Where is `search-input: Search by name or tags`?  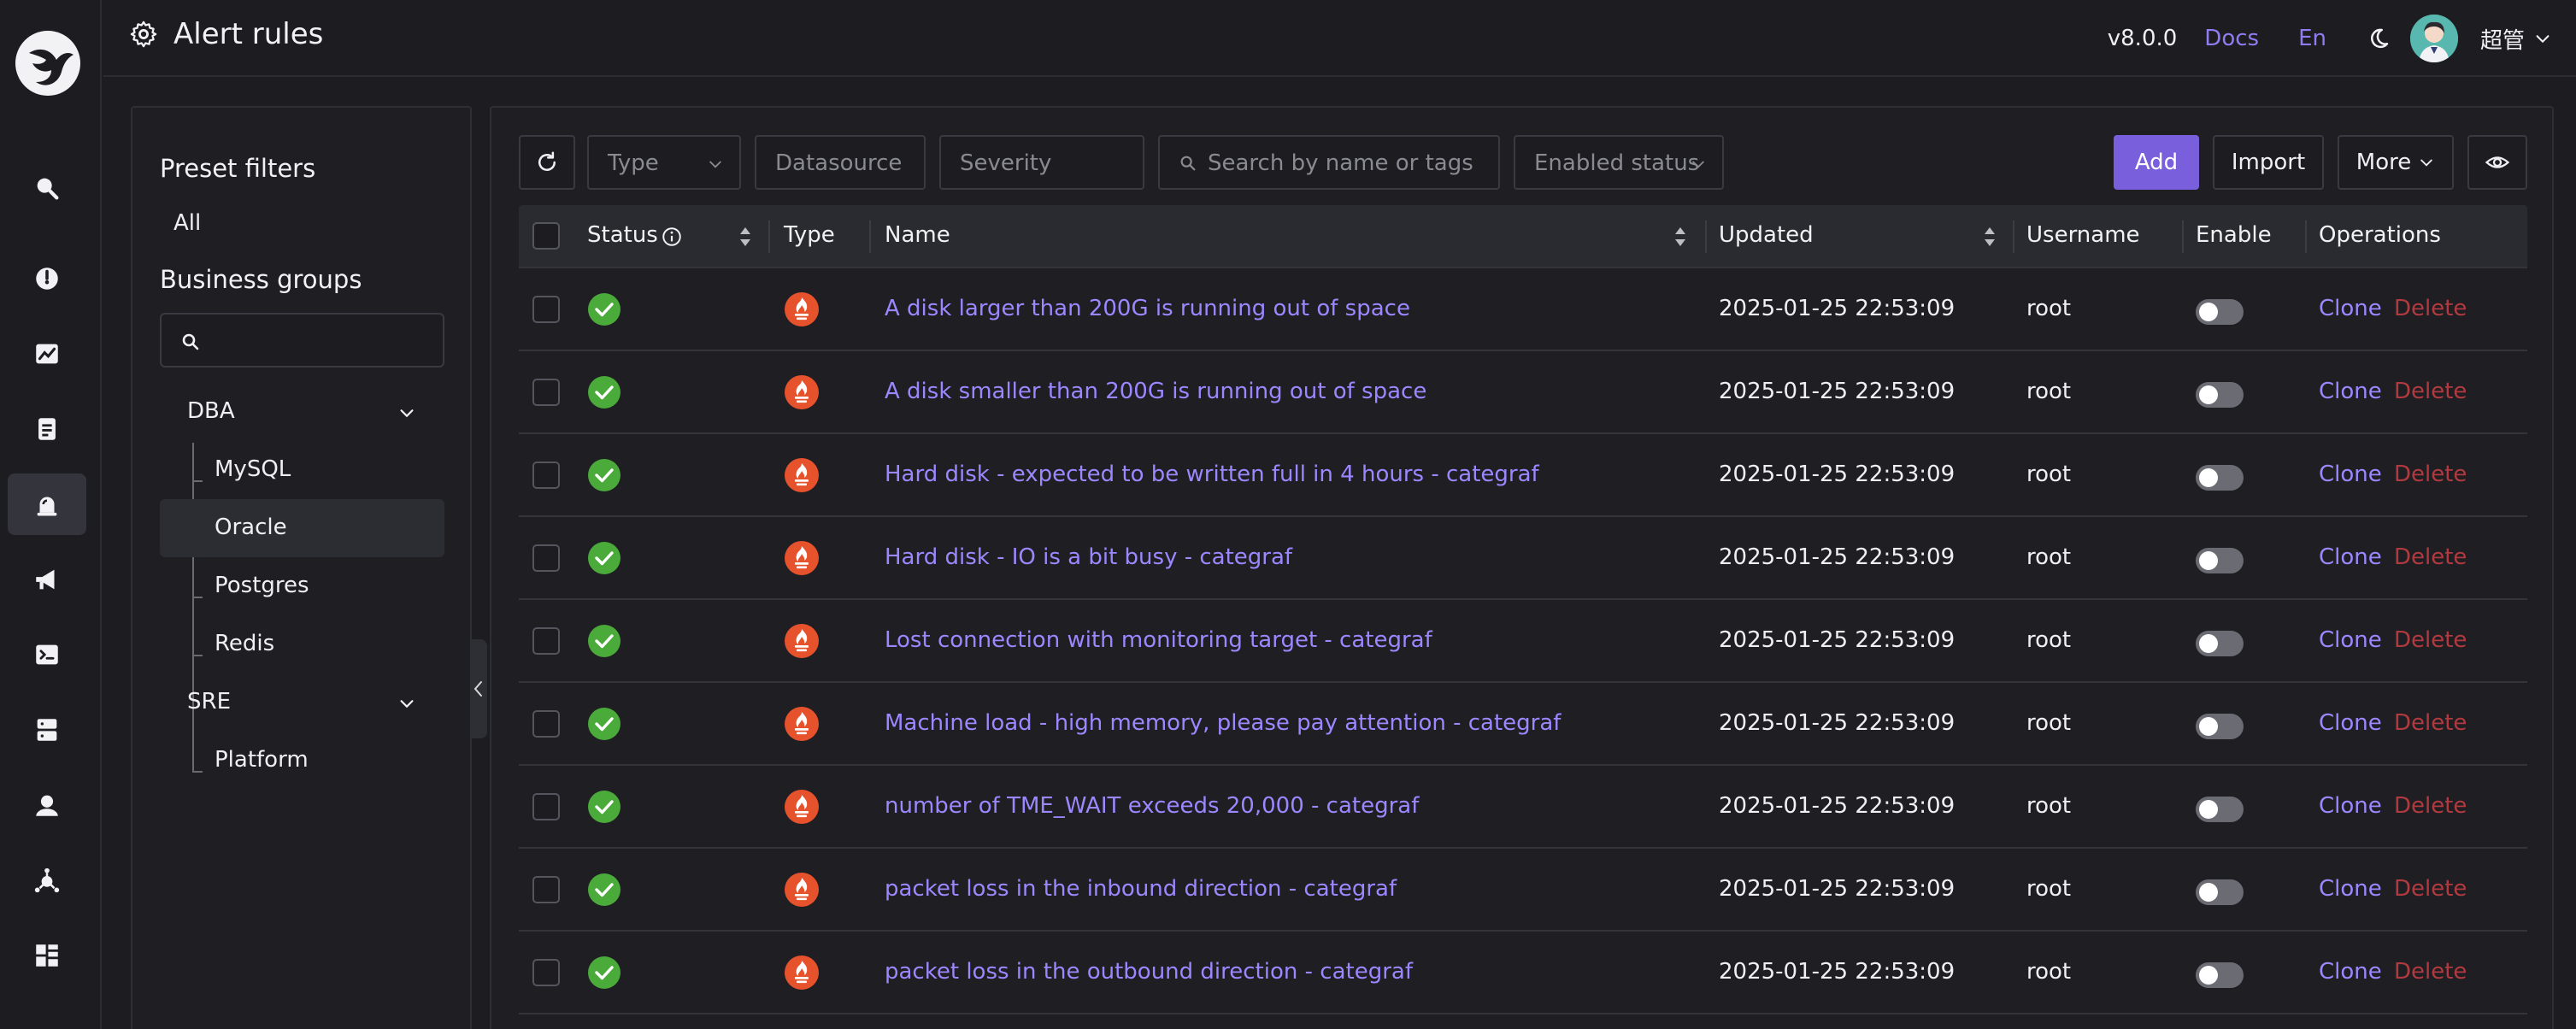
search-input: Search by name or tags is located at coordinates (1329, 162).